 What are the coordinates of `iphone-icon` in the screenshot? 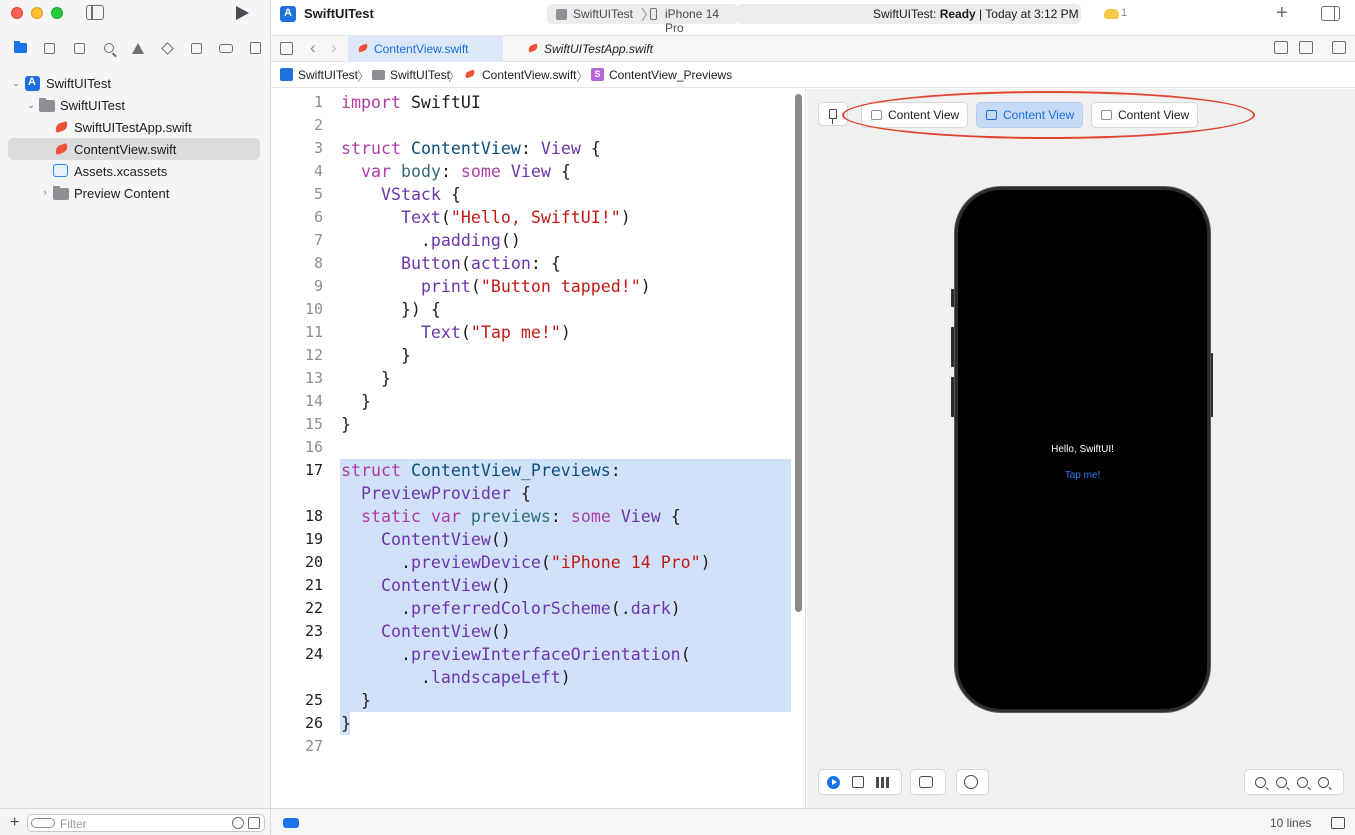 It's located at (653, 14).